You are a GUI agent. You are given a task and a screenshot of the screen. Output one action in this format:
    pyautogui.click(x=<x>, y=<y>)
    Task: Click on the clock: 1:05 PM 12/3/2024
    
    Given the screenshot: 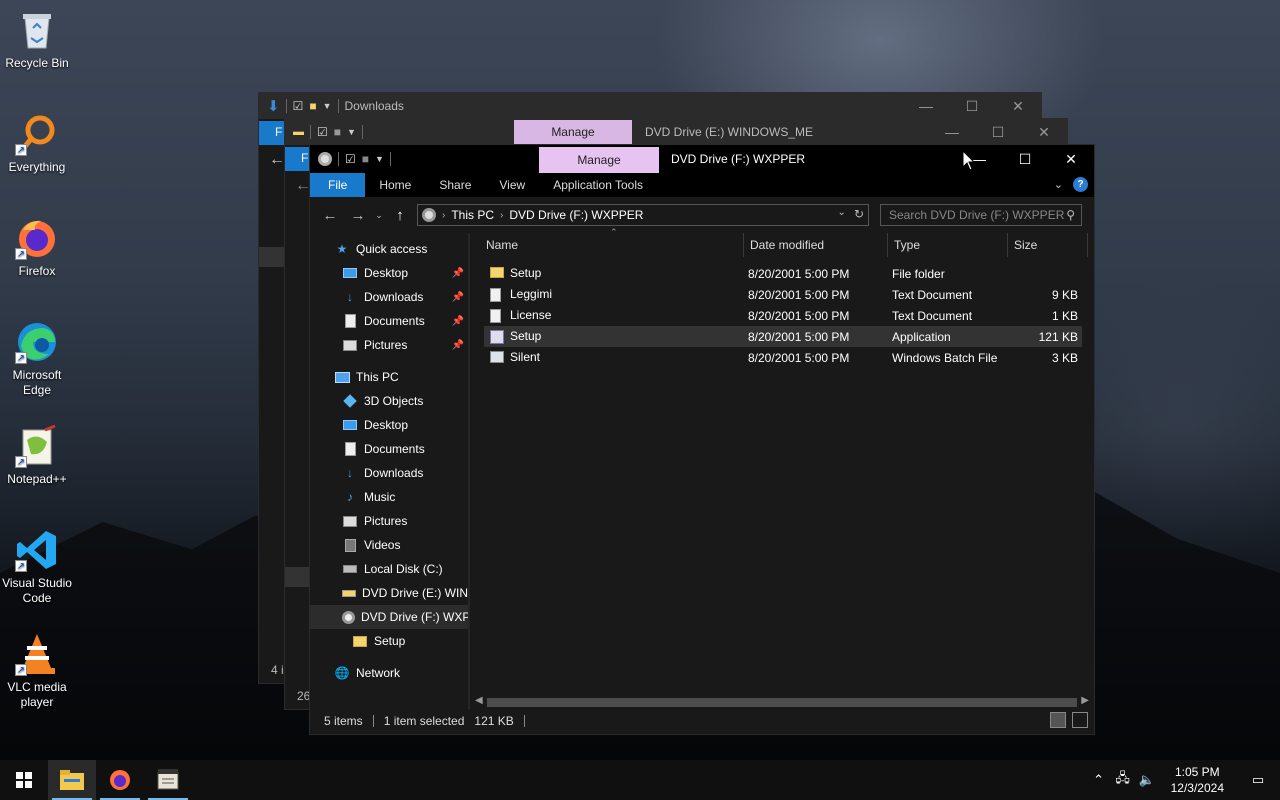 What is the action you would take?
    pyautogui.click(x=1197, y=780)
    